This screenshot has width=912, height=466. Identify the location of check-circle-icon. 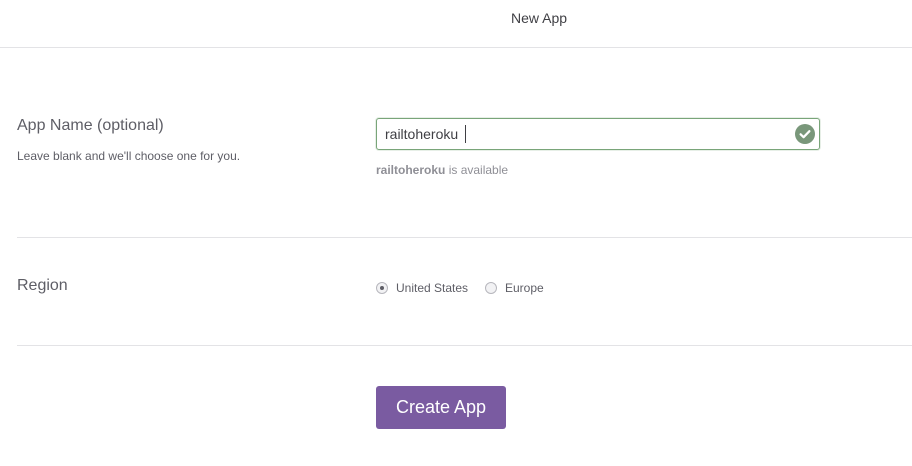
(805, 134).